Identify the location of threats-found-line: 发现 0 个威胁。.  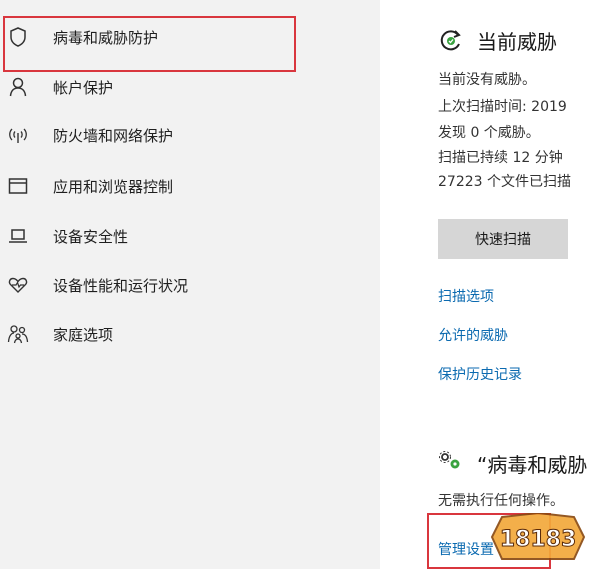
(489, 133).